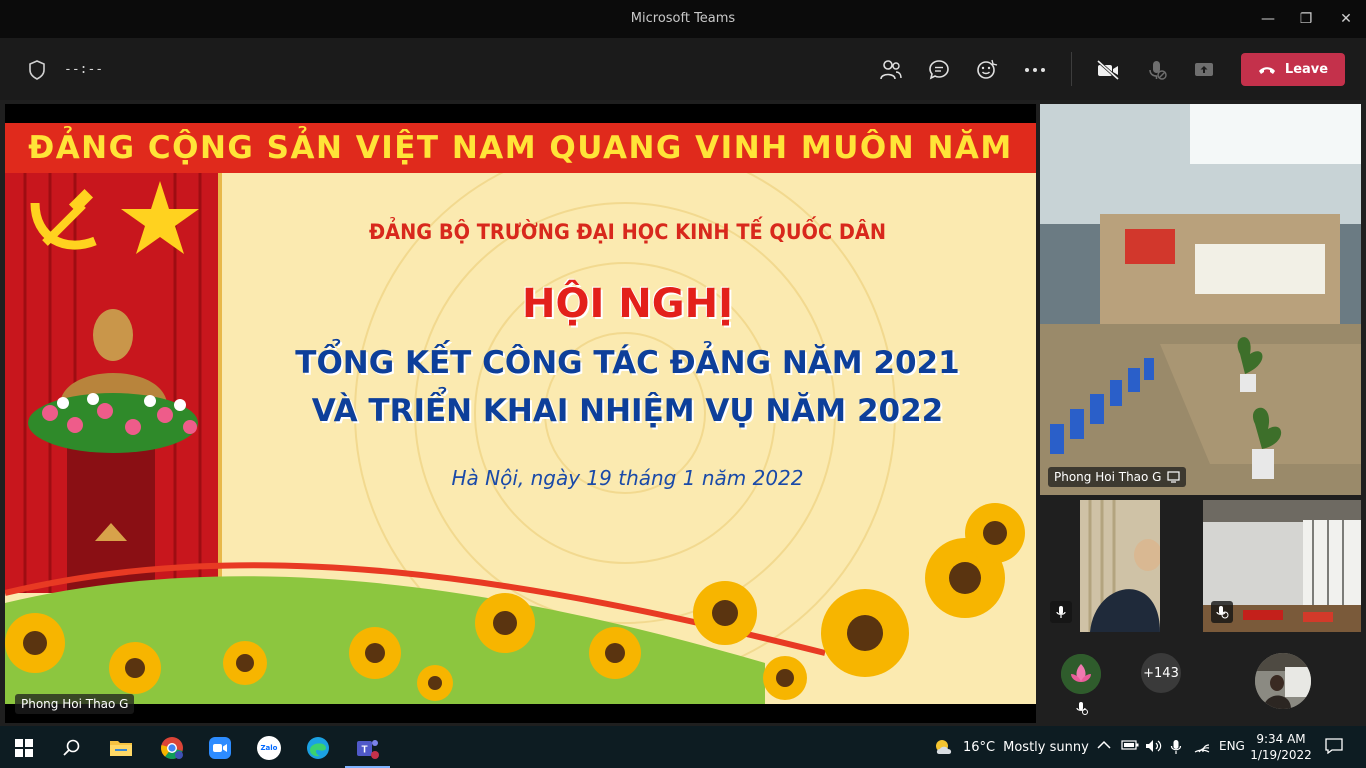  I want to click on notification-center-button, so click(1334, 747).